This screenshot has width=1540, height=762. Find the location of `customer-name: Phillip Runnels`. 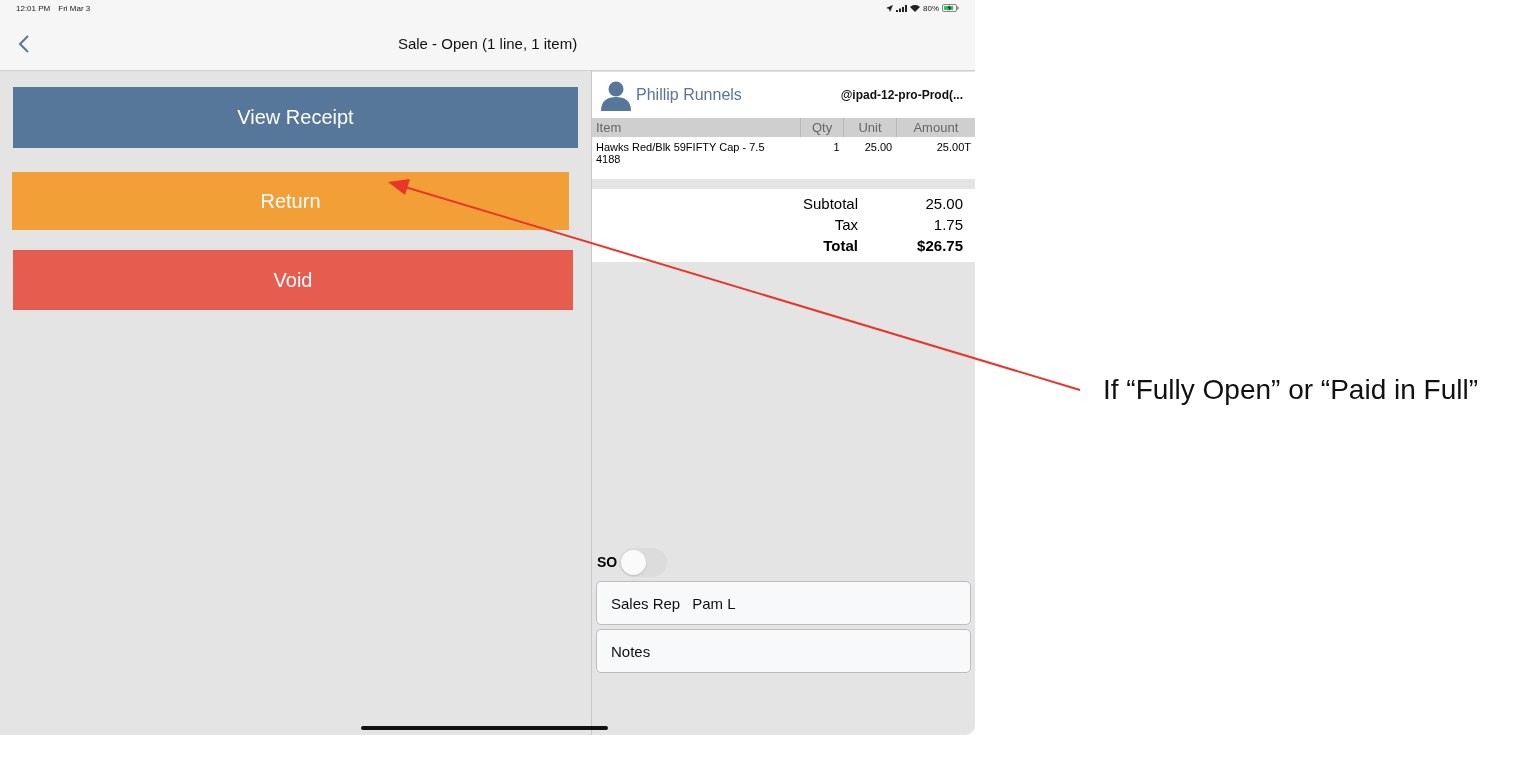

customer-name: Phillip Runnels is located at coordinates (689, 95).